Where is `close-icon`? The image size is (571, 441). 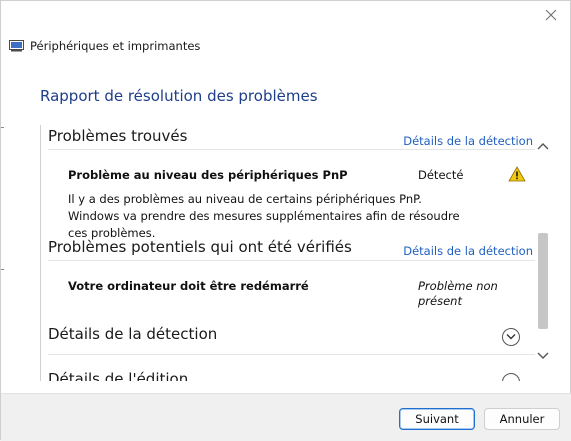 close-icon is located at coordinates (551, 15).